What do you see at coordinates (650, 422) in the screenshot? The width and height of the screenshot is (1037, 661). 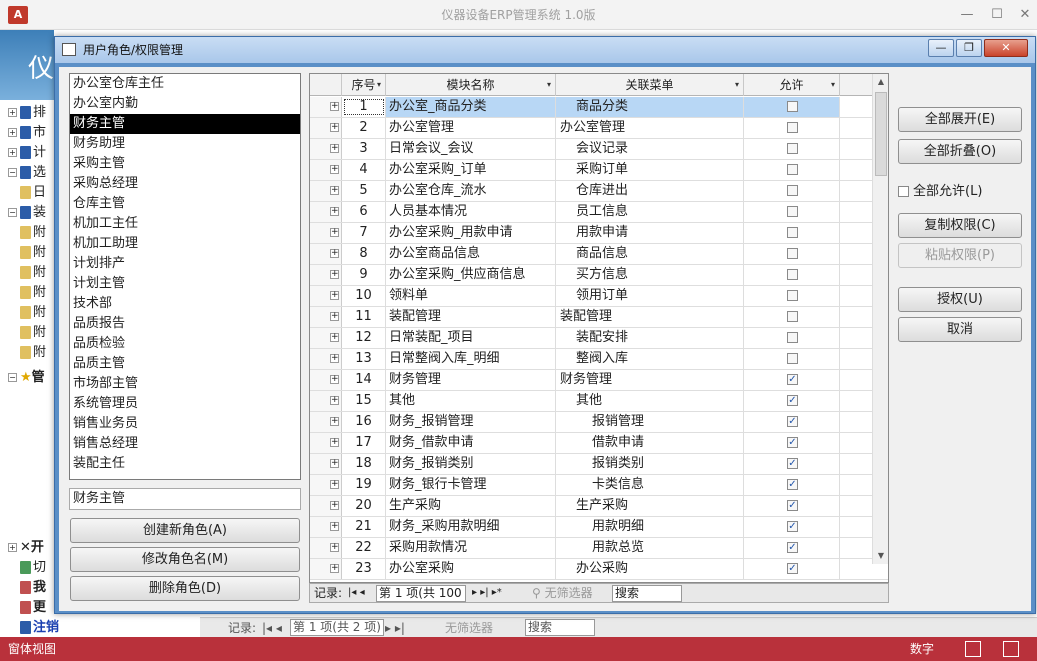 I see `menu-cell: 报销管理` at bounding box center [650, 422].